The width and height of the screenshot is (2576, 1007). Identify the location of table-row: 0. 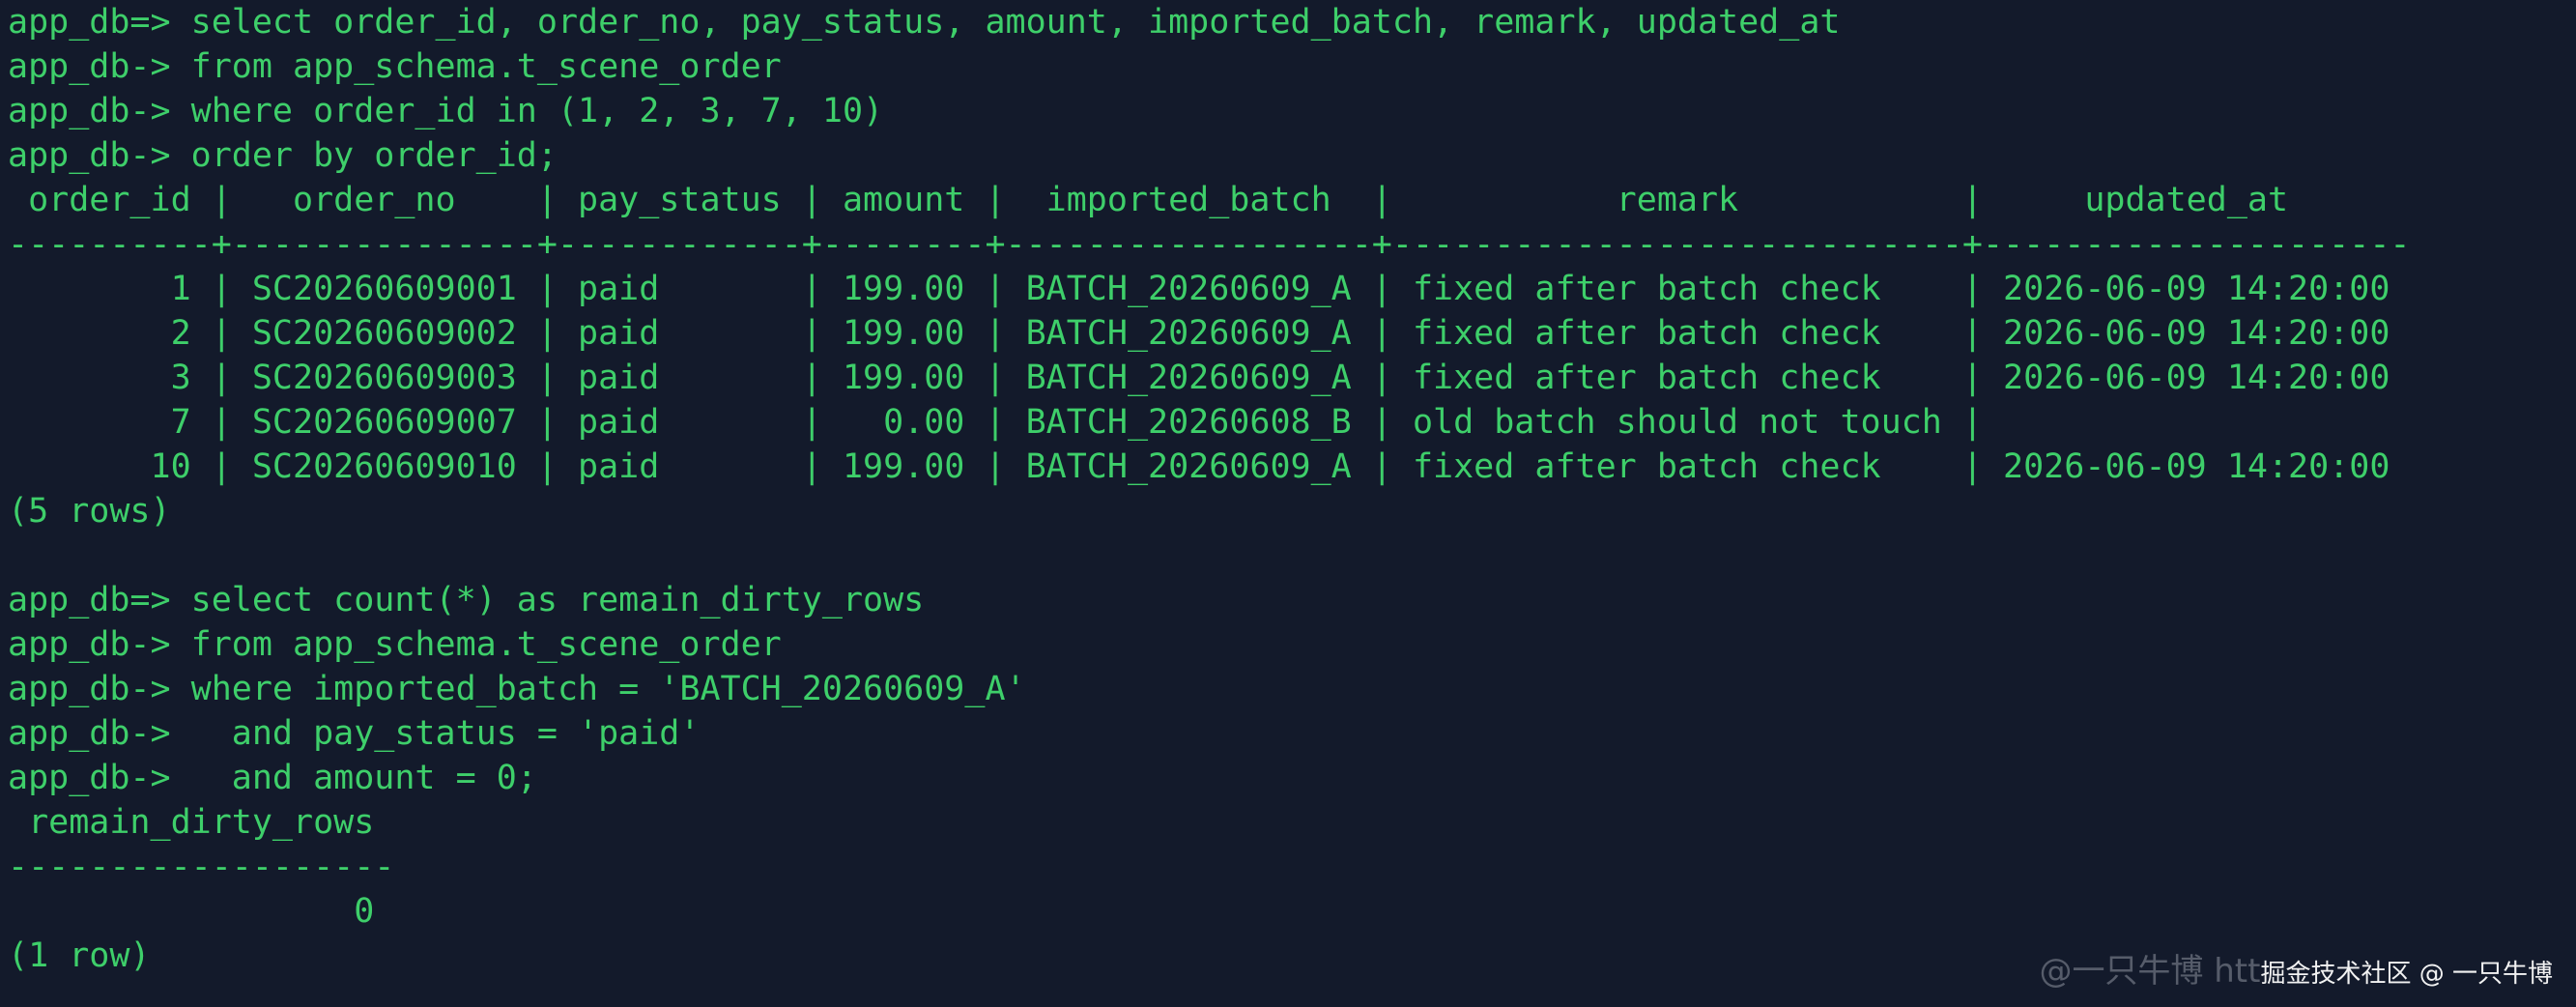
(192, 911).